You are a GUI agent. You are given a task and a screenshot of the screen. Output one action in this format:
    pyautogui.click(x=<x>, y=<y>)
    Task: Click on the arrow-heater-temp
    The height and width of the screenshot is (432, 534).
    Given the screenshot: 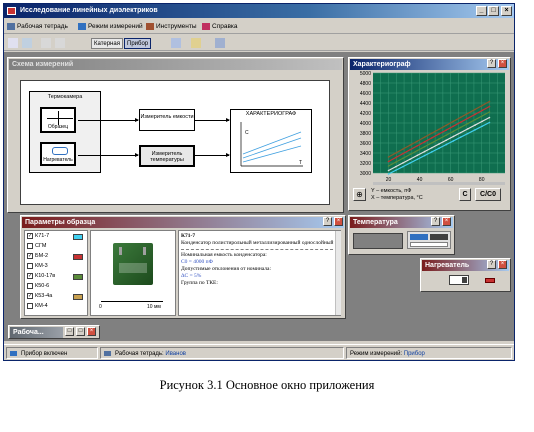 What is the action you would take?
    pyautogui.click(x=108, y=155)
    